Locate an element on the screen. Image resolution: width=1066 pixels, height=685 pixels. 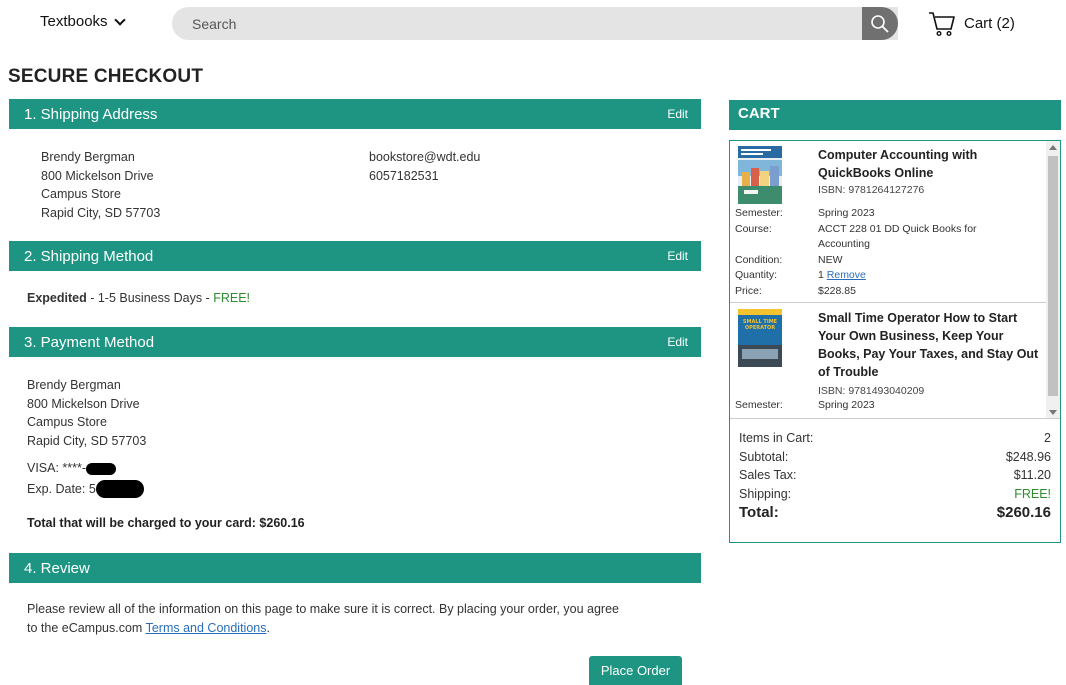
search-input is located at coordinates (517, 23).